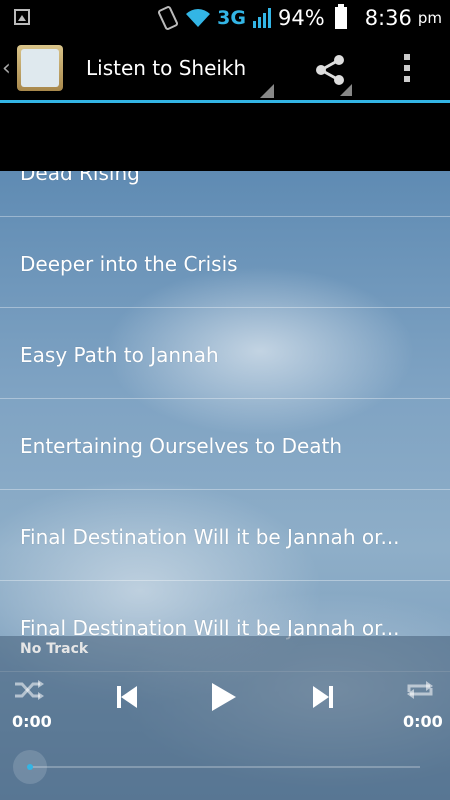 The image size is (450, 800). I want to click on overflow-menu-icon, so click(407, 70).